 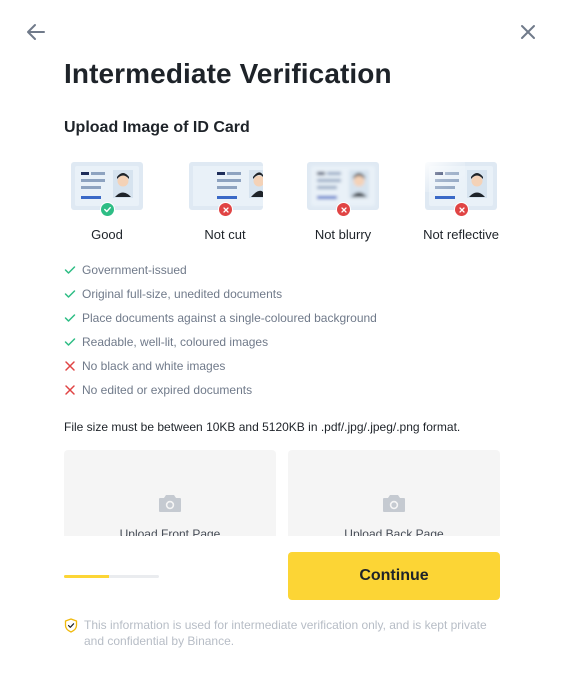 I want to click on example-not-cut: Not cut, so click(x=225, y=201).